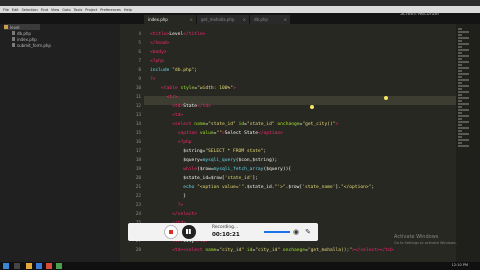 This screenshot has height=270, width=480. What do you see at coordinates (218, 19) in the screenshot?
I see `tab-label: get_mohalla.php` at bounding box center [218, 19].